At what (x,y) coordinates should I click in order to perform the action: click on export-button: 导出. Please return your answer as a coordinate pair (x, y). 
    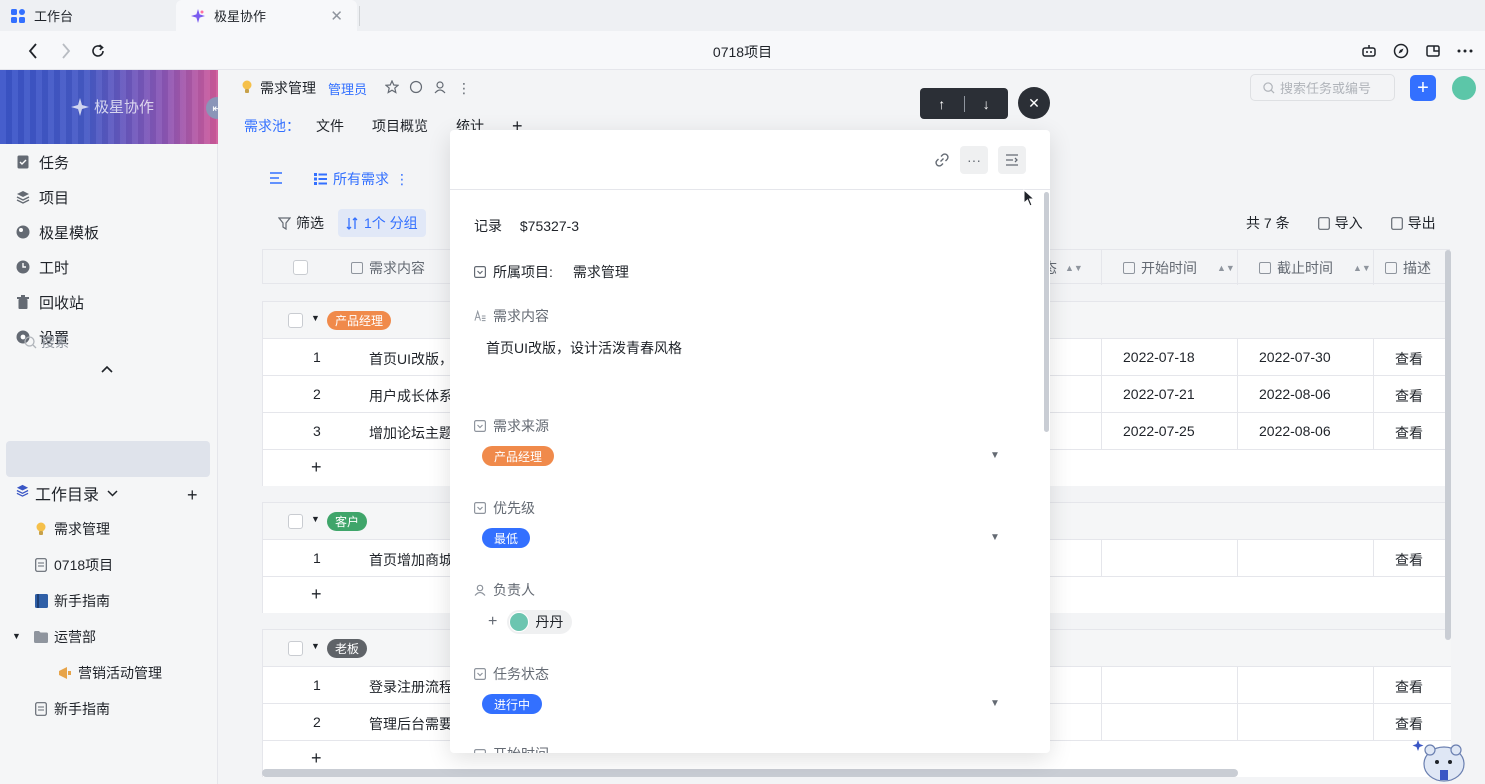
    Looking at the image, I should click on (1413, 223).